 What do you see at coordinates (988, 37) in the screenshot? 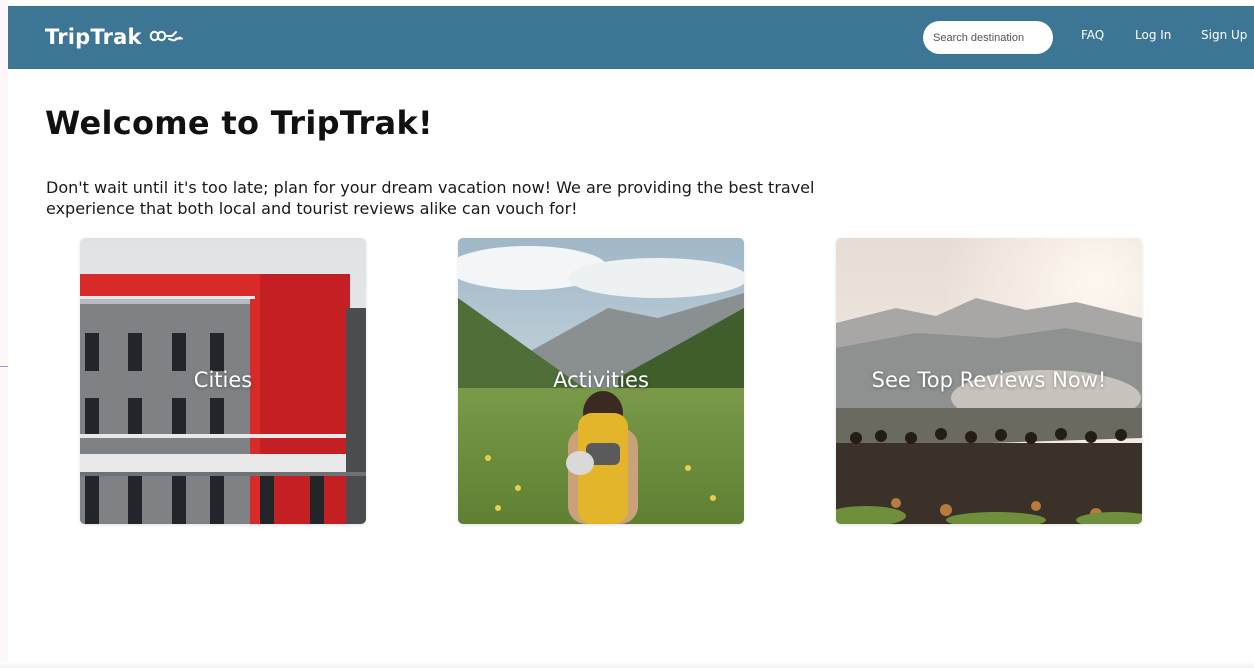
I see `search-input` at bounding box center [988, 37].